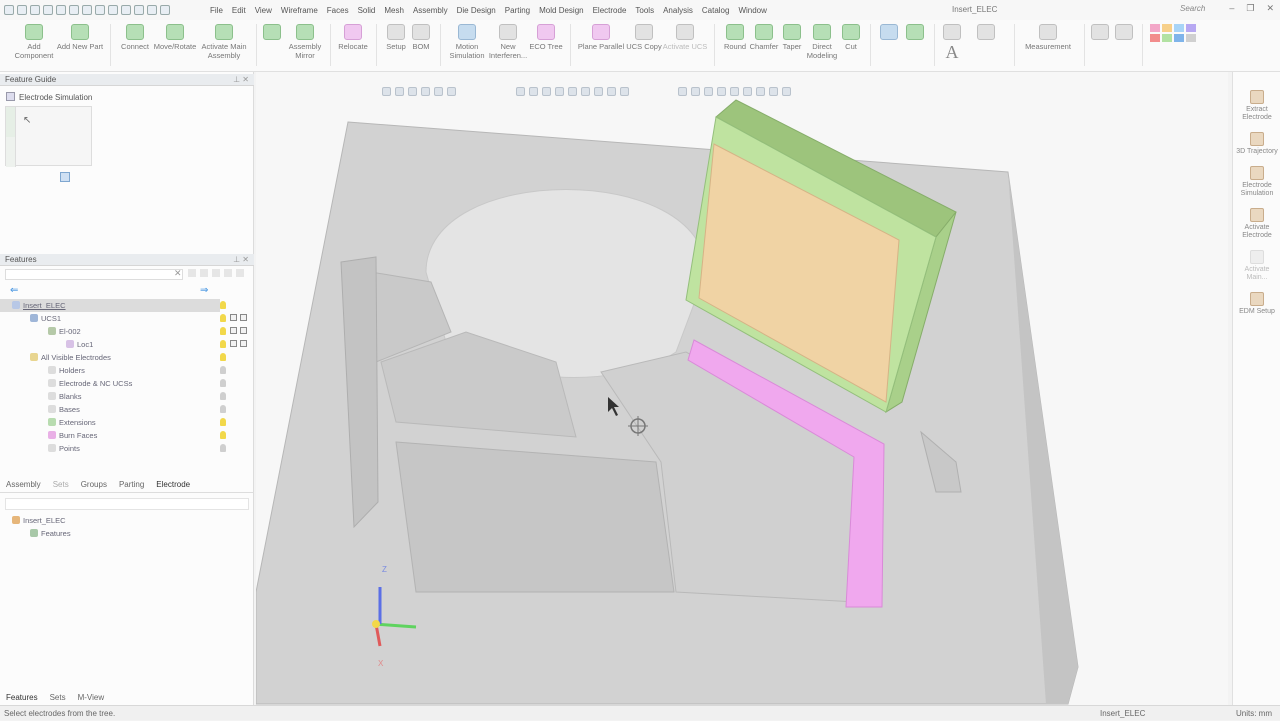 The height and width of the screenshot is (721, 1280). Describe the element at coordinates (561, 10) in the screenshot. I see `menu-mold-design: Mold Design` at that location.